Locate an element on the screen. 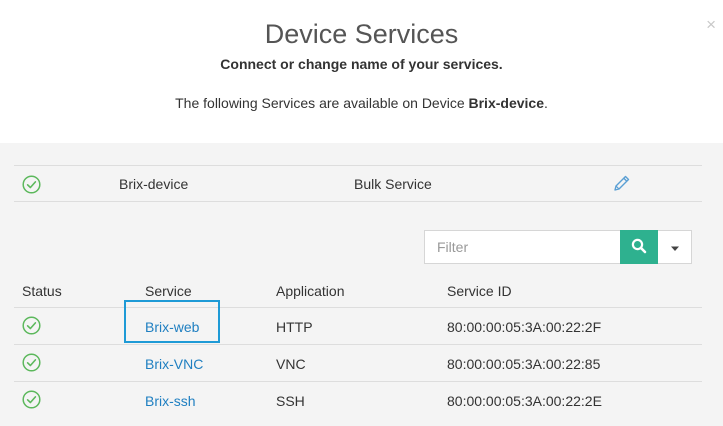 The height and width of the screenshot is (426, 723). header-service-id: Service ID is located at coordinates (479, 291).